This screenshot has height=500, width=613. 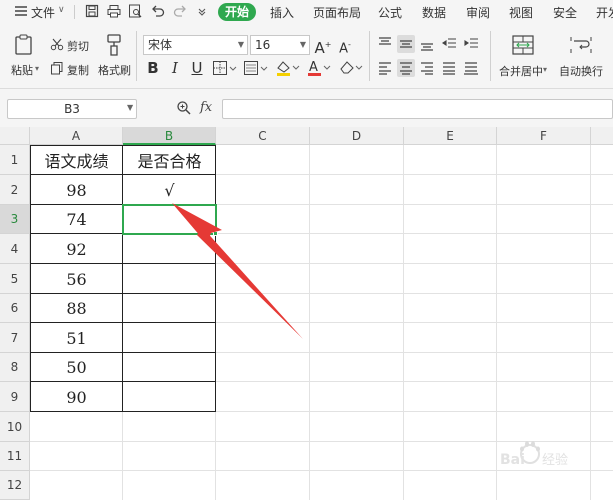 I want to click on align-middle-icon, so click(x=406, y=44).